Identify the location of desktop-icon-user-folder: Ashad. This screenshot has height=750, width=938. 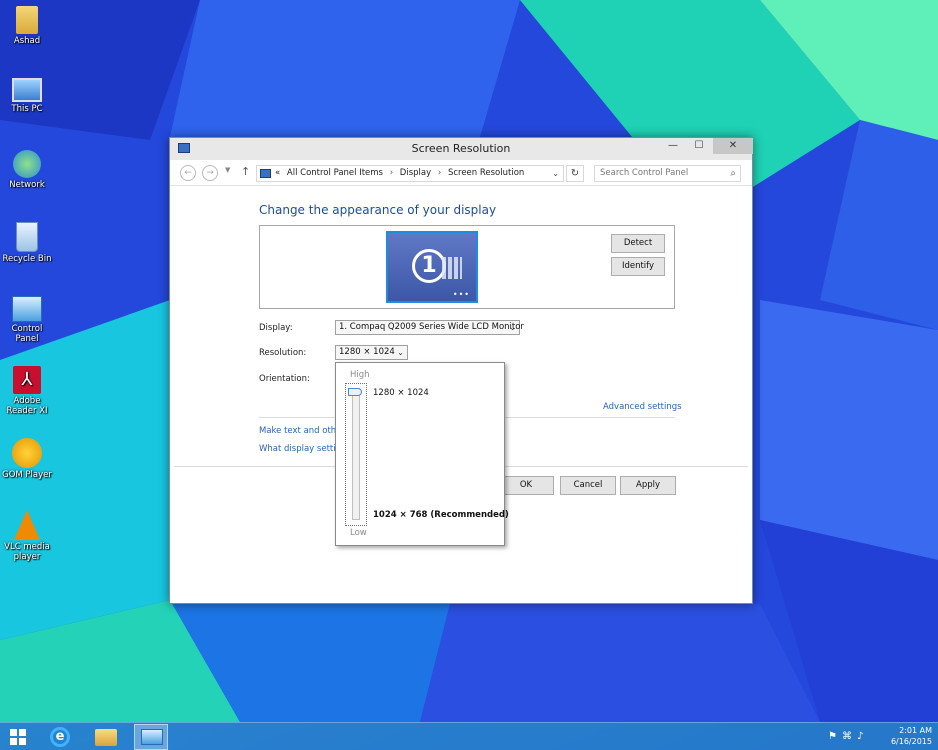
(27, 26).